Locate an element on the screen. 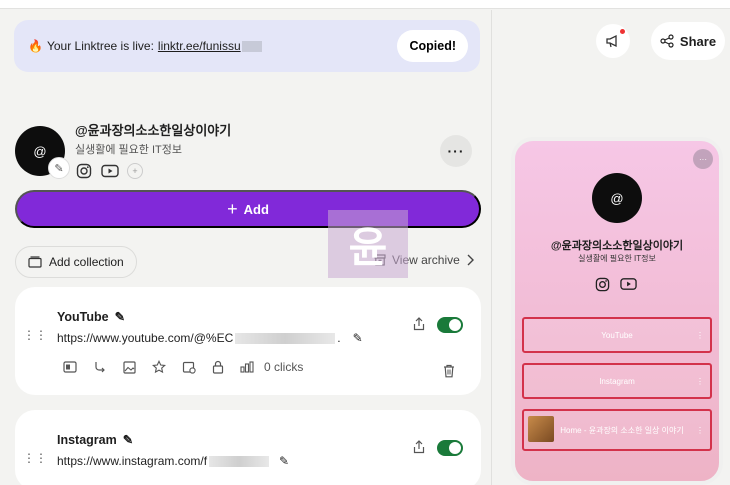 The height and width of the screenshot is (485, 730). social-icons: + is located at coordinates (109, 171).